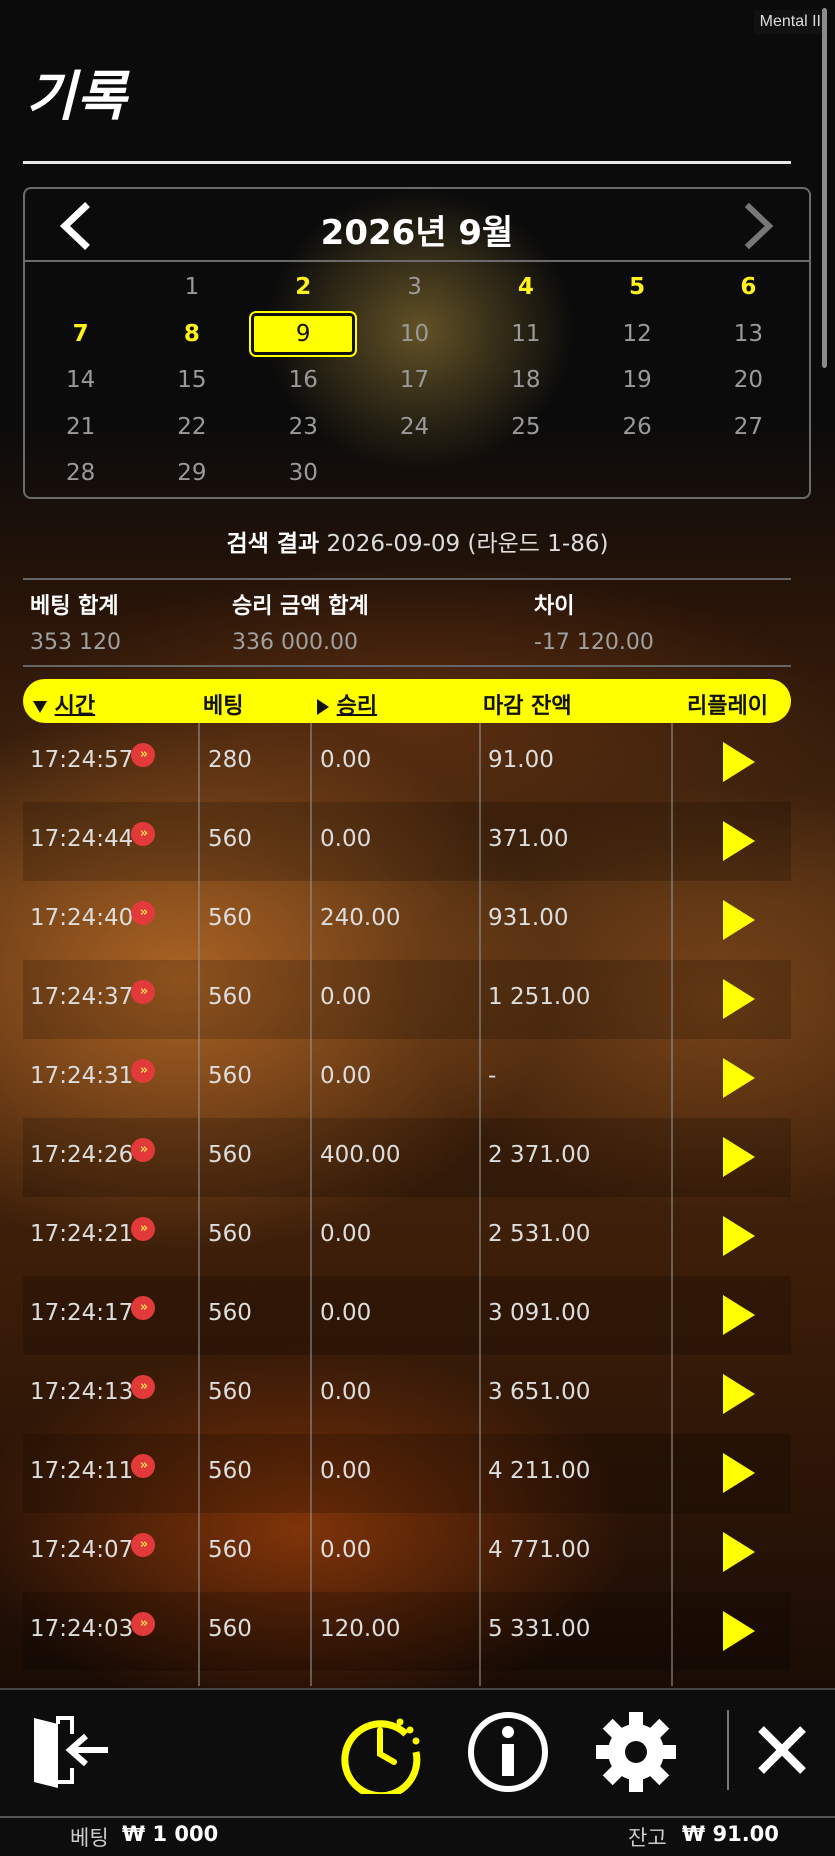 The height and width of the screenshot is (1856, 835). I want to click on calendar-day-selected: 9, so click(303, 333).